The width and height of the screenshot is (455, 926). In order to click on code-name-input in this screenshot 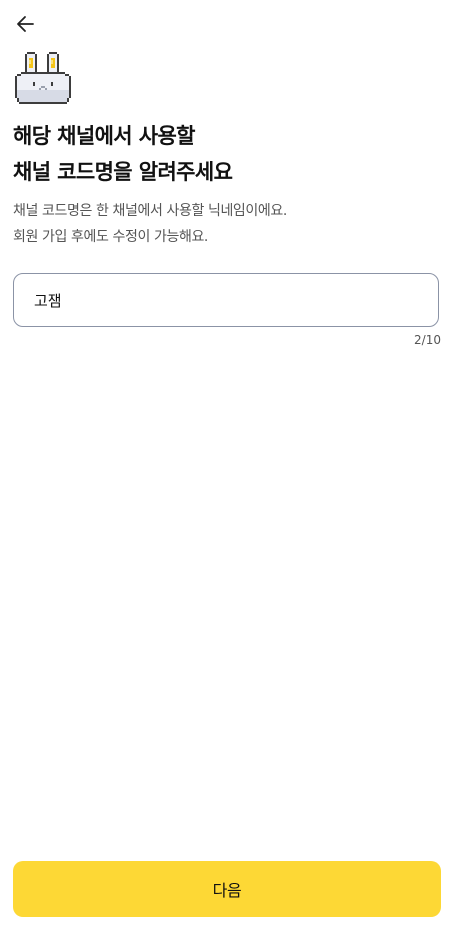, I will do `click(226, 300)`.